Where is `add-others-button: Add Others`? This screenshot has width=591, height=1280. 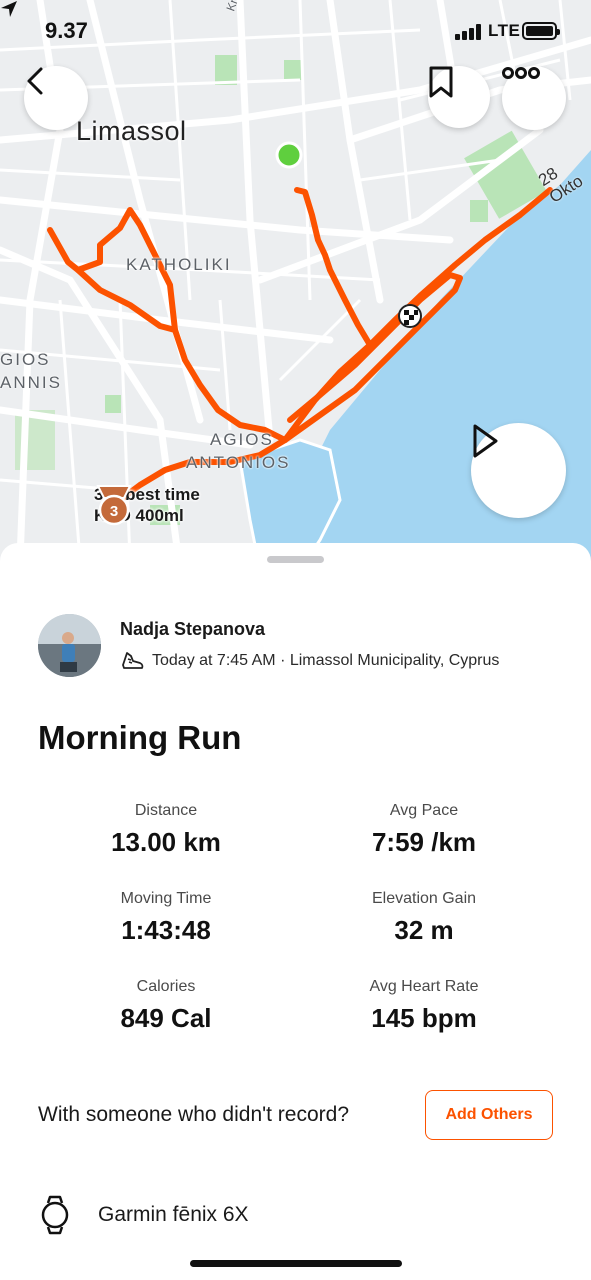 add-others-button: Add Others is located at coordinates (489, 1115).